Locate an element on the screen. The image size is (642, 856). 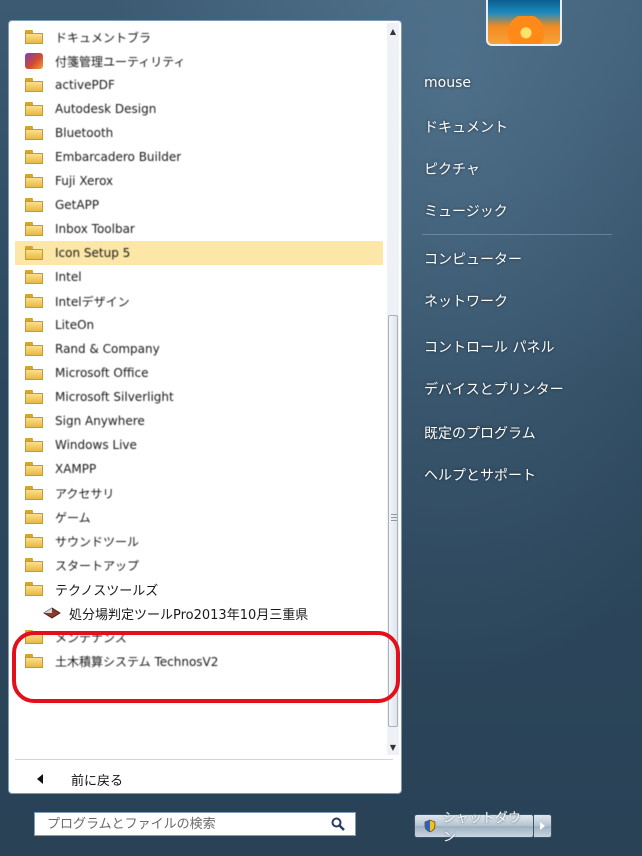
back-arrow-icon is located at coordinates (40, 779).